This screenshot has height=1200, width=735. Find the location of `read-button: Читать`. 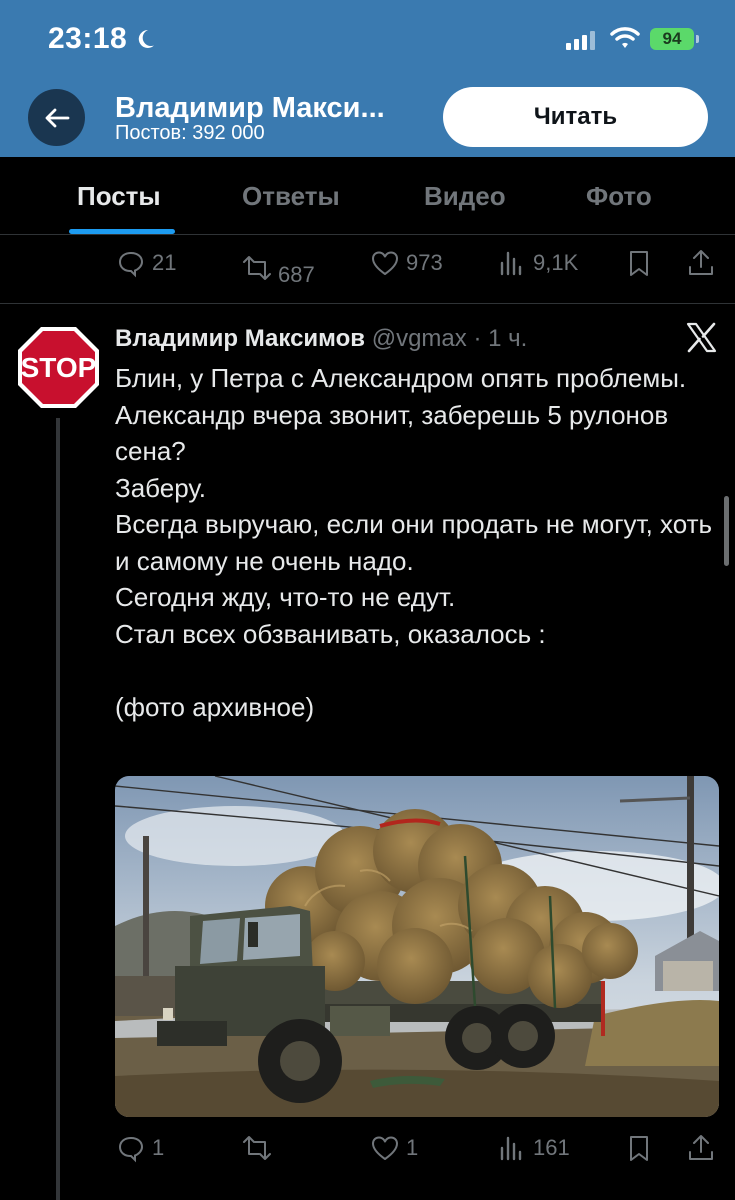

read-button: Читать is located at coordinates (575, 117).